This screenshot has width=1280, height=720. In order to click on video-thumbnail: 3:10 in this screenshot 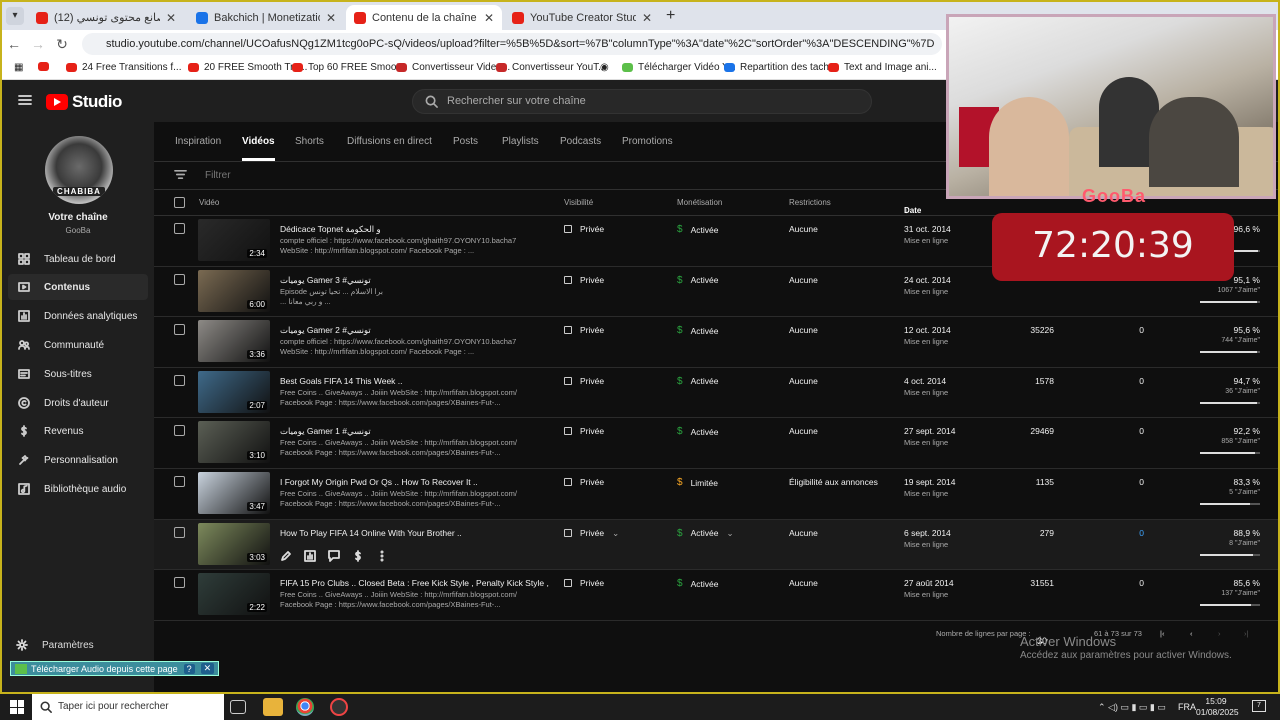, I will do `click(234, 442)`.